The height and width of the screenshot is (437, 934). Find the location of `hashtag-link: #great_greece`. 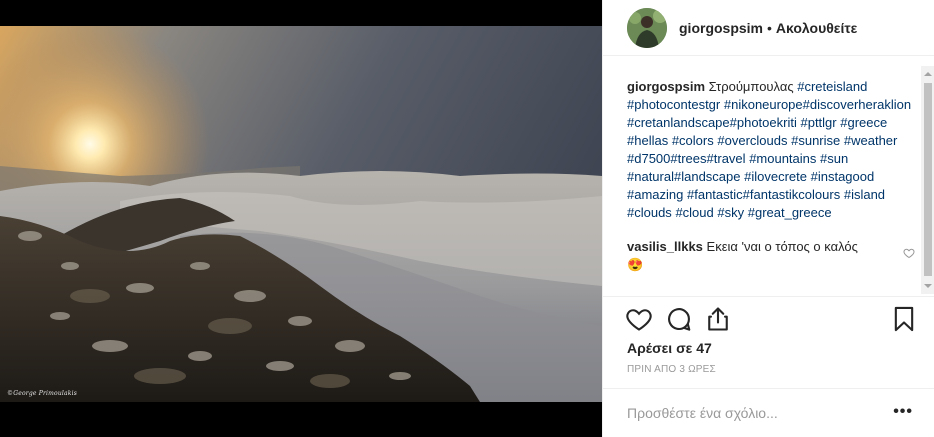

hashtag-link: #great_greece is located at coordinates (790, 212).